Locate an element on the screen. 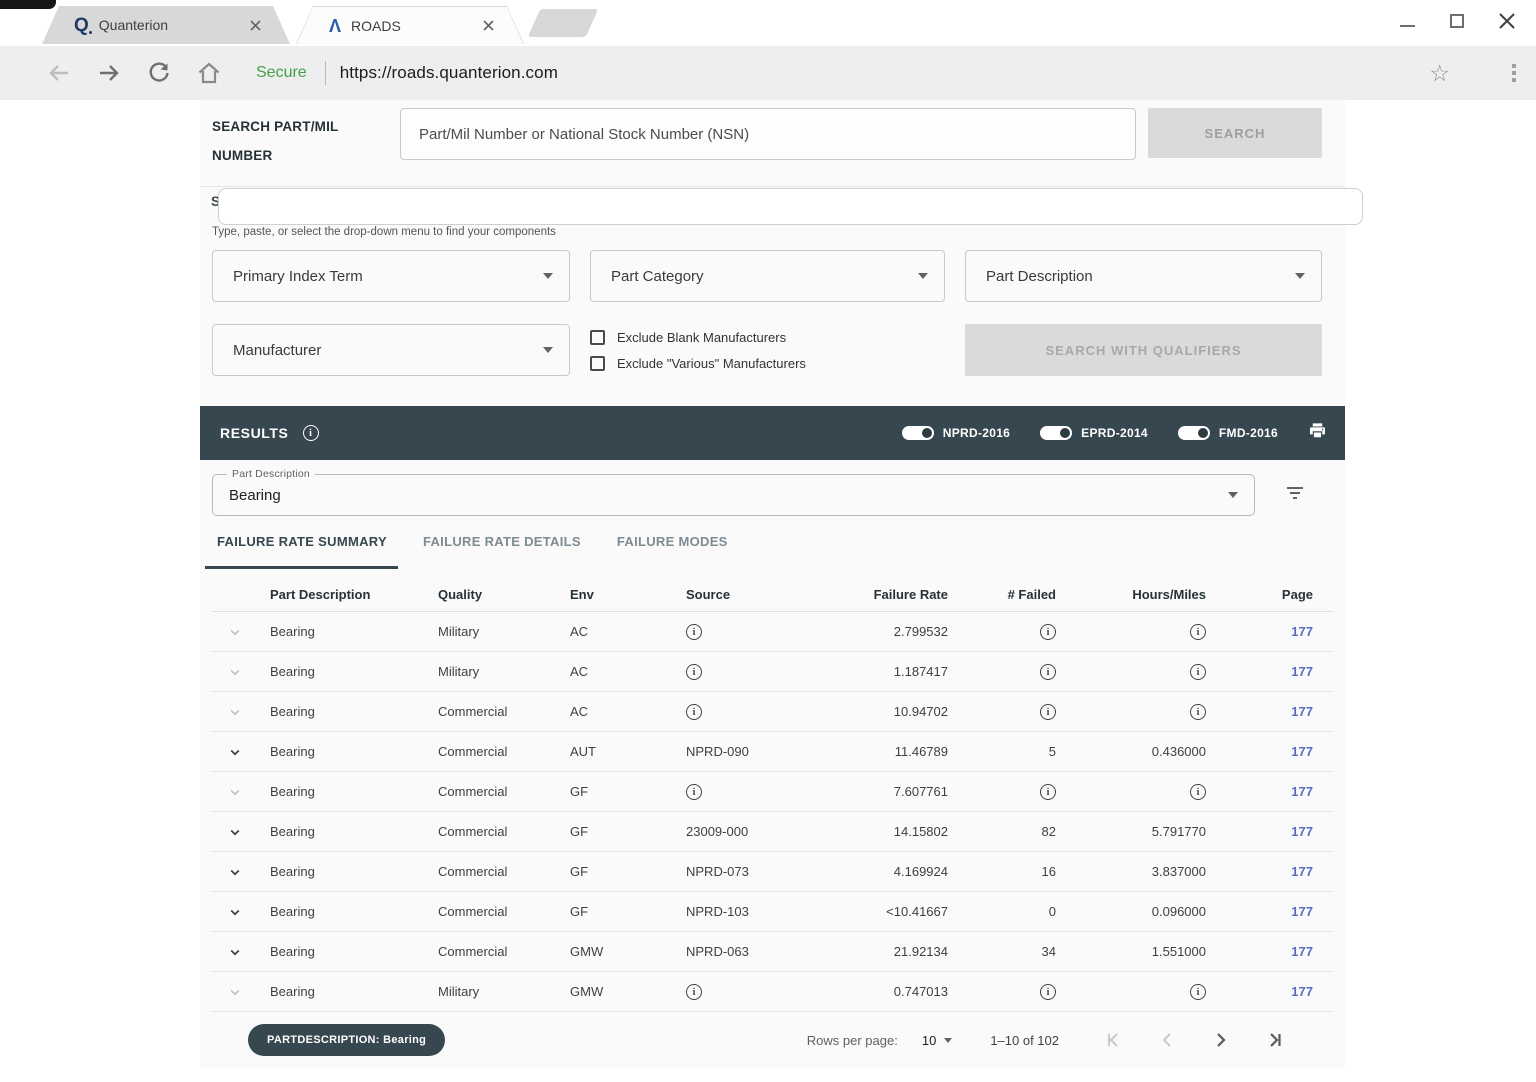 This screenshot has height=1082, width=1536. exclude-blank-checkbox is located at coordinates (597, 337).